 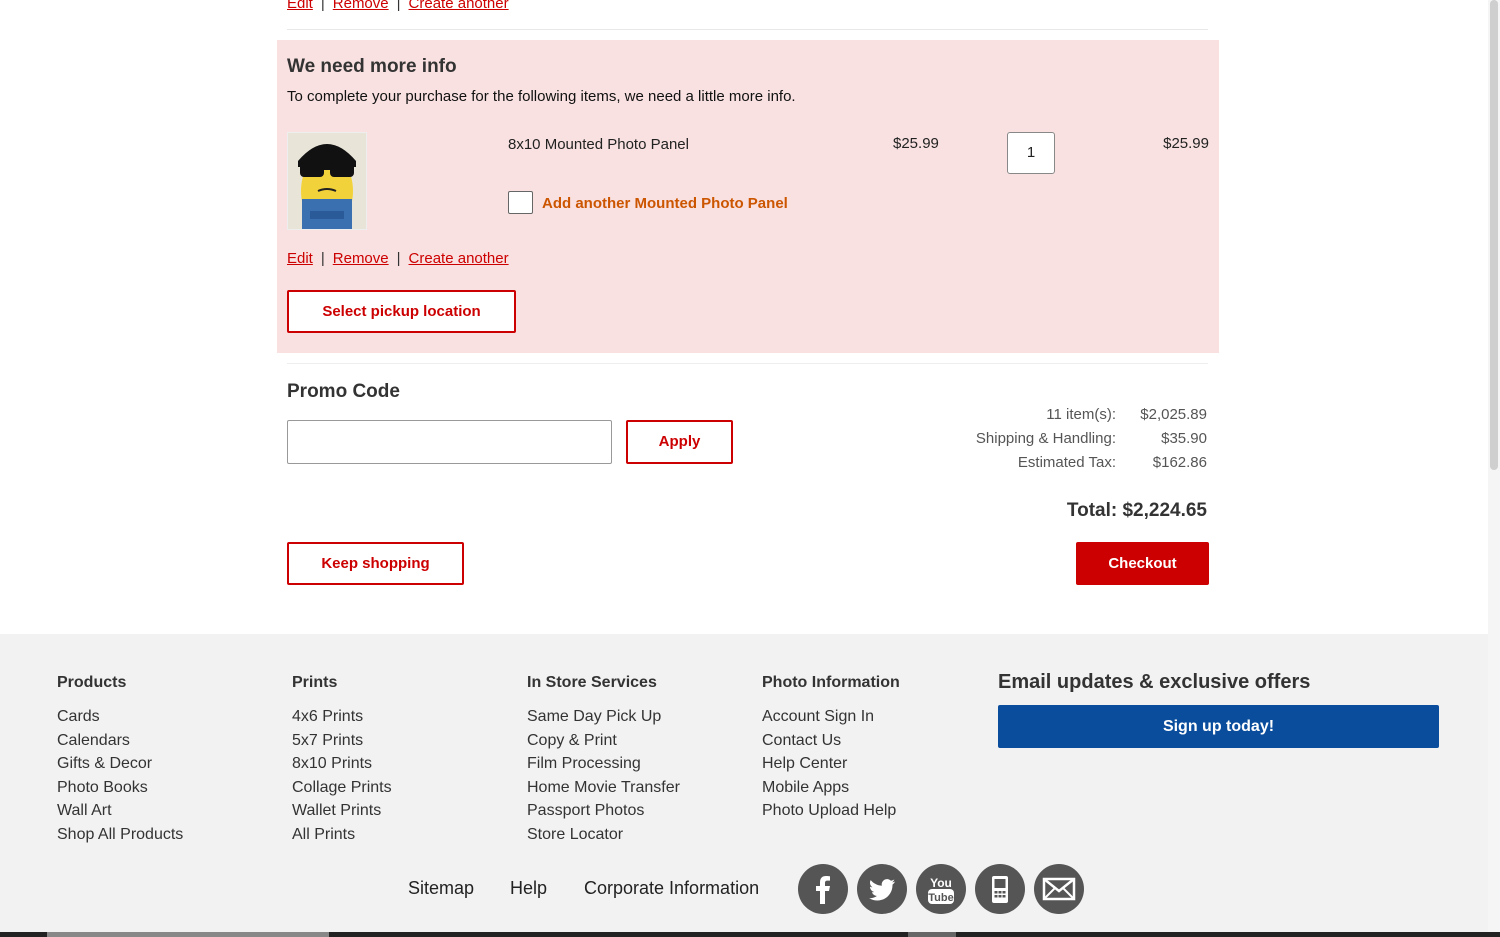 What do you see at coordinates (831, 682) in the screenshot?
I see `footer-column-title: Photo Information` at bounding box center [831, 682].